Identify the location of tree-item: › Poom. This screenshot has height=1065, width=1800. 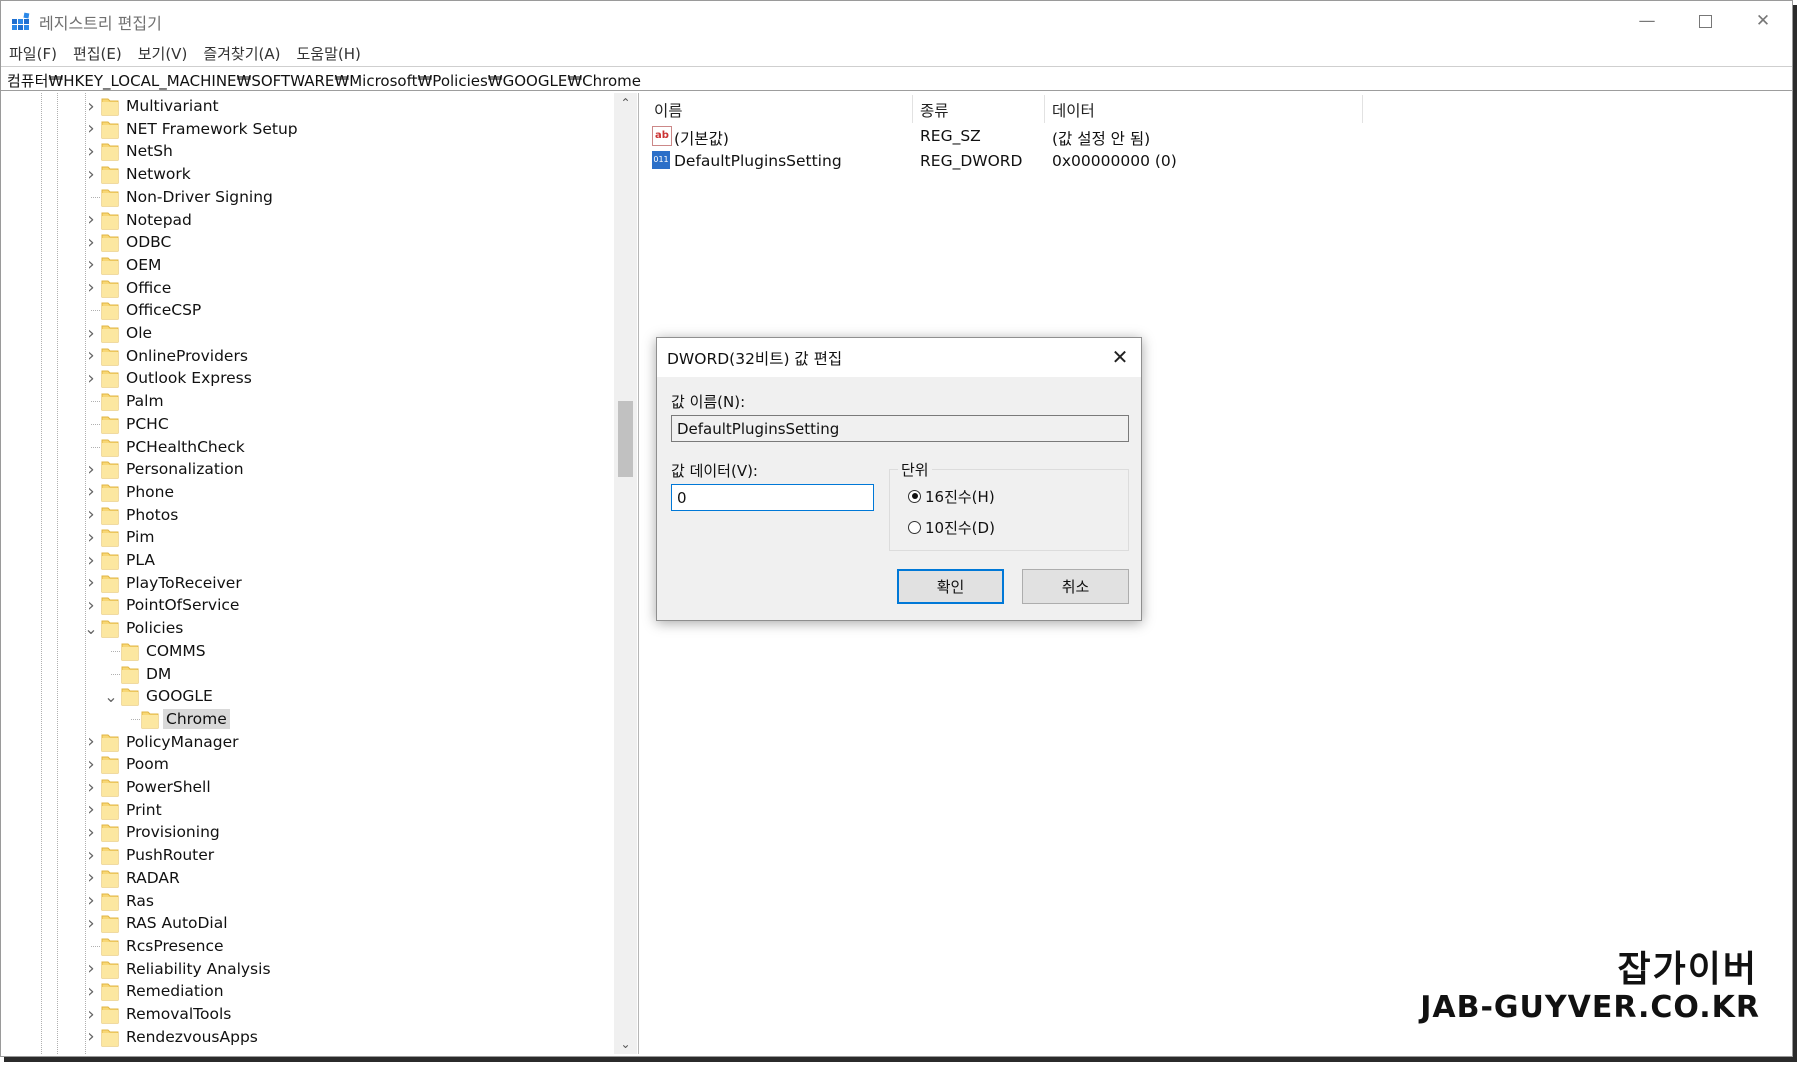
(301, 764).